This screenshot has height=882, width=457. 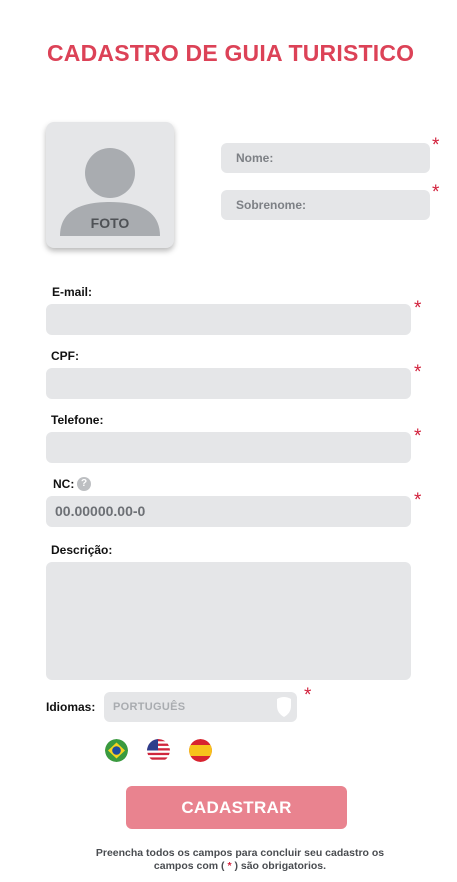 What do you see at coordinates (228, 319) in the screenshot?
I see `email-input` at bounding box center [228, 319].